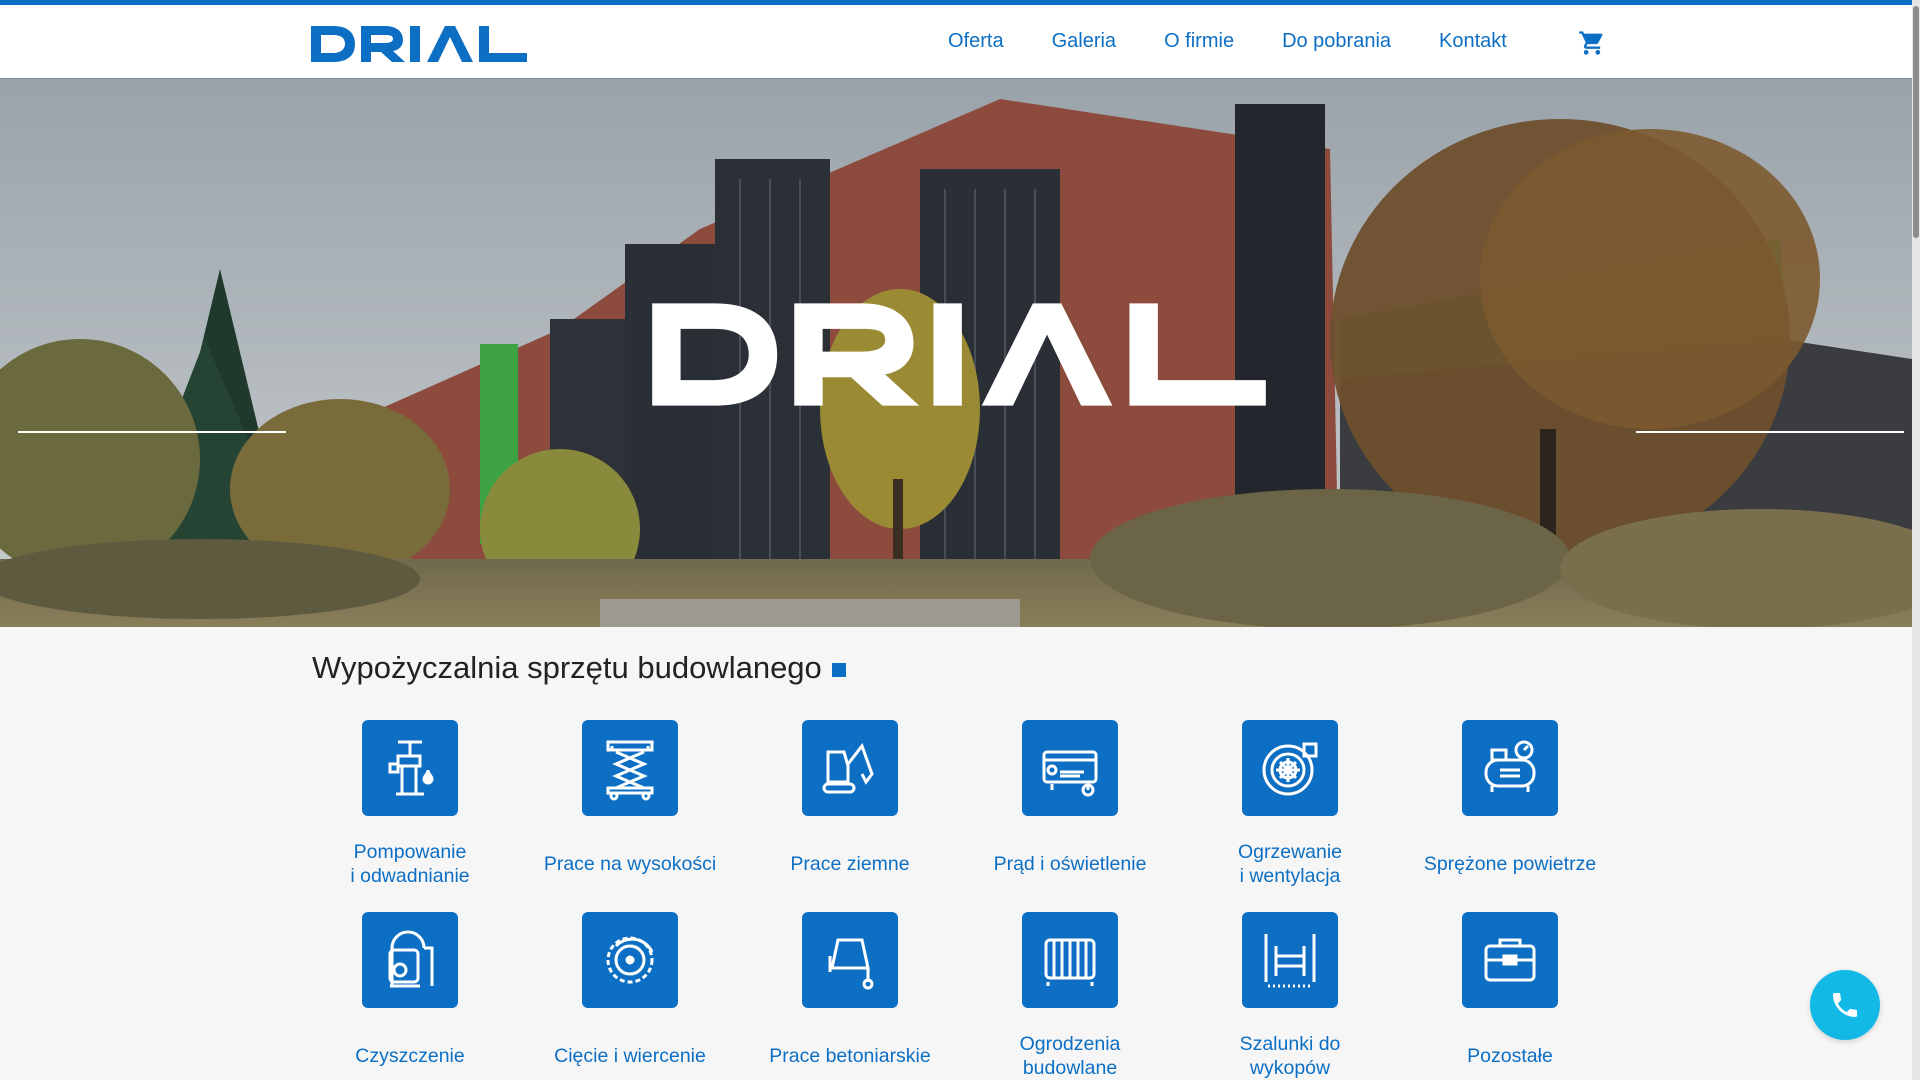 The width and height of the screenshot is (1920, 1080). Describe the element at coordinates (630, 1056) in the screenshot. I see `category-label-line1: Cięcie i wiercenie` at that location.